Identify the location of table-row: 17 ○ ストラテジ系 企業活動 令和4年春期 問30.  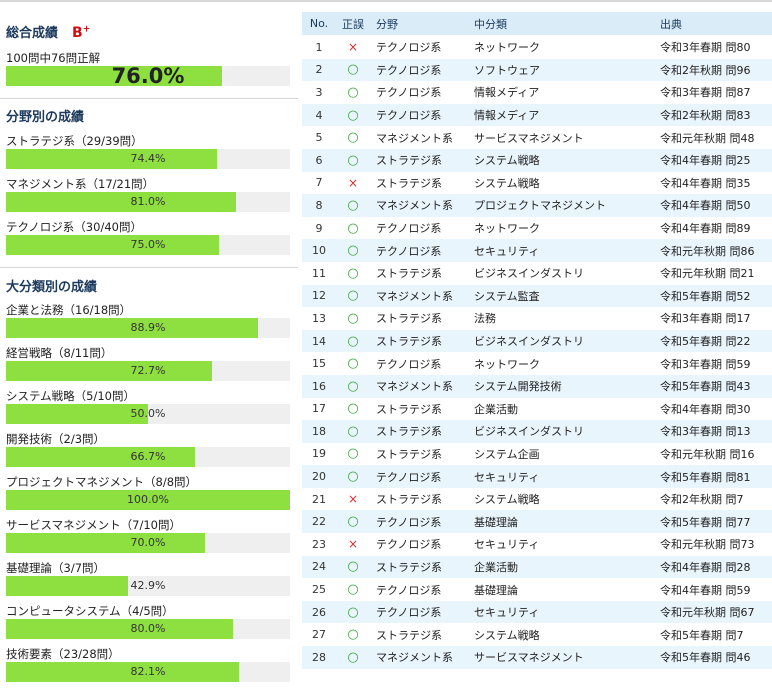
(537, 409).